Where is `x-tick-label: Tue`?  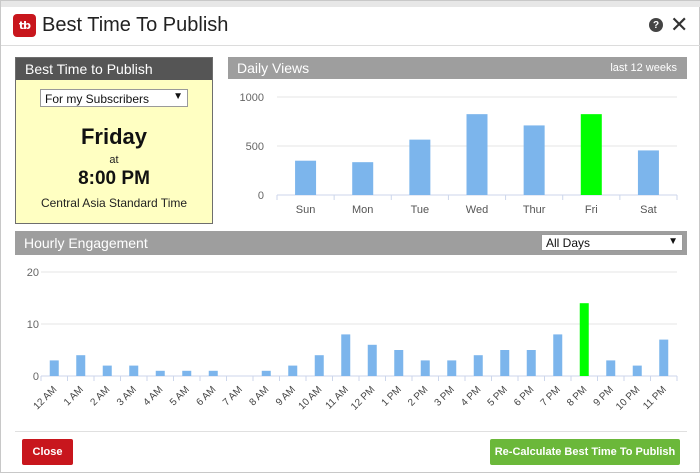 x-tick-label: Tue is located at coordinates (420, 210).